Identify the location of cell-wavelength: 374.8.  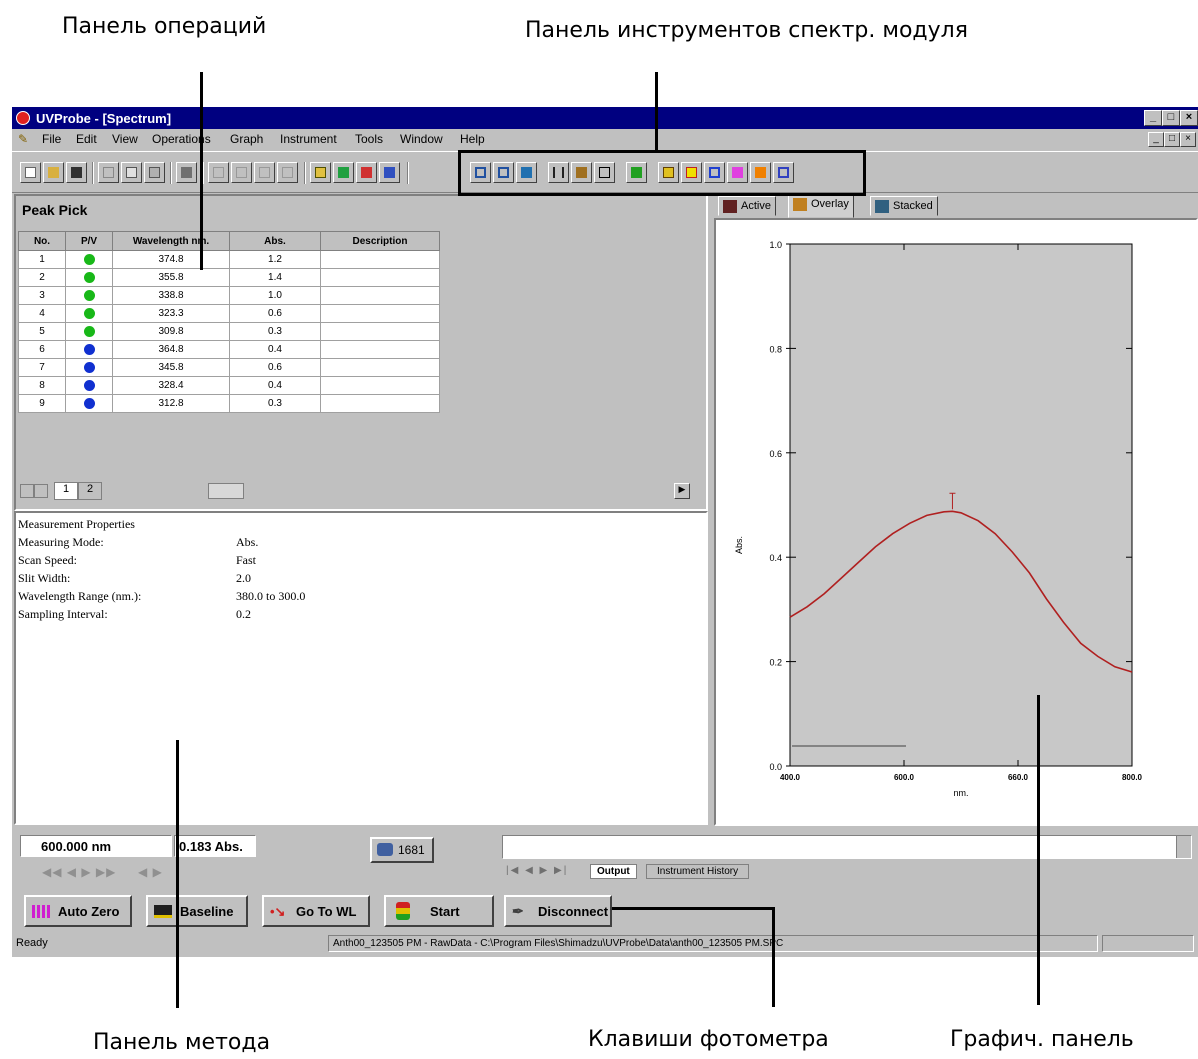
(171, 259).